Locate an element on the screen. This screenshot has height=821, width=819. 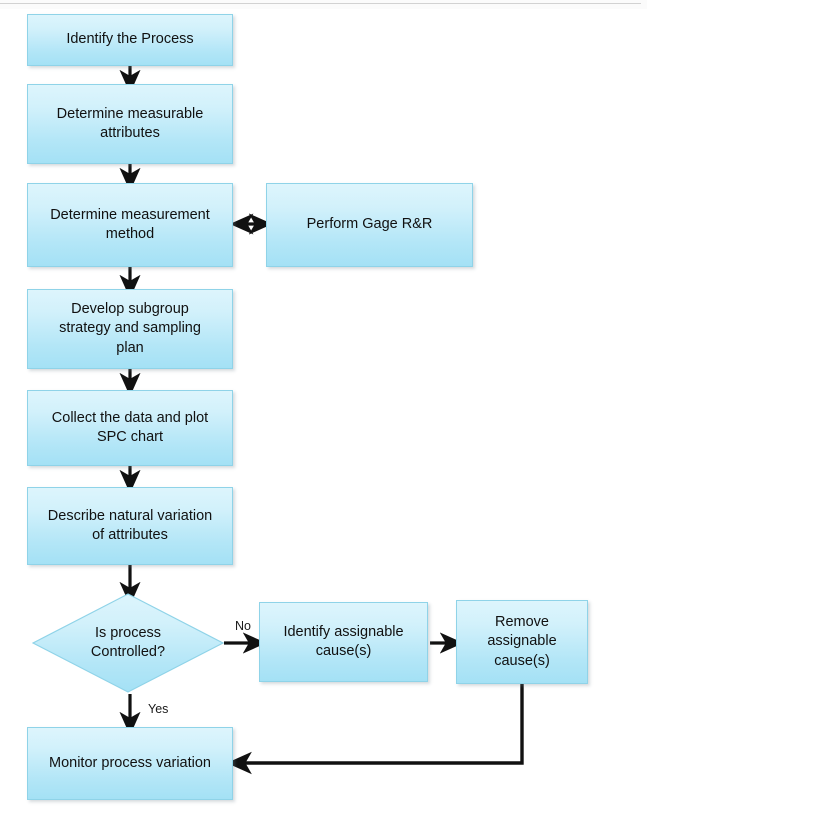
node-is-process-controlled: Is process Controlled? is located at coordinates (128, 643).